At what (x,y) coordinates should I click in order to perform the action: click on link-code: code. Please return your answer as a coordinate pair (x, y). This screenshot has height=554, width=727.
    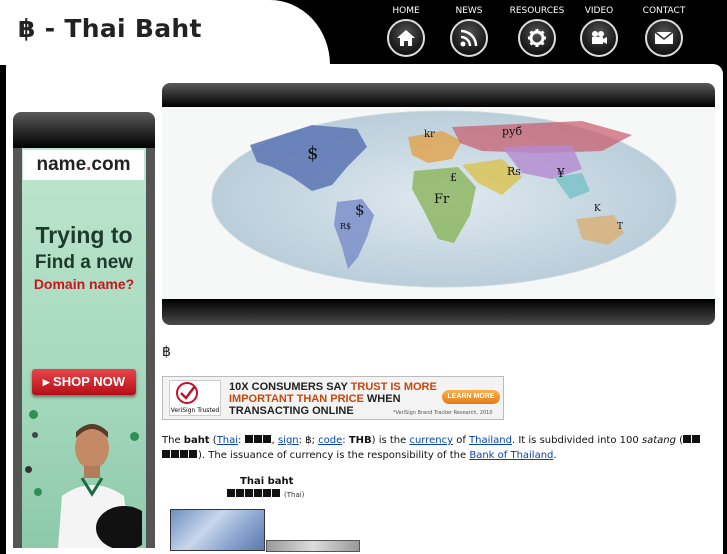
    Looking at the image, I should click on (330, 440).